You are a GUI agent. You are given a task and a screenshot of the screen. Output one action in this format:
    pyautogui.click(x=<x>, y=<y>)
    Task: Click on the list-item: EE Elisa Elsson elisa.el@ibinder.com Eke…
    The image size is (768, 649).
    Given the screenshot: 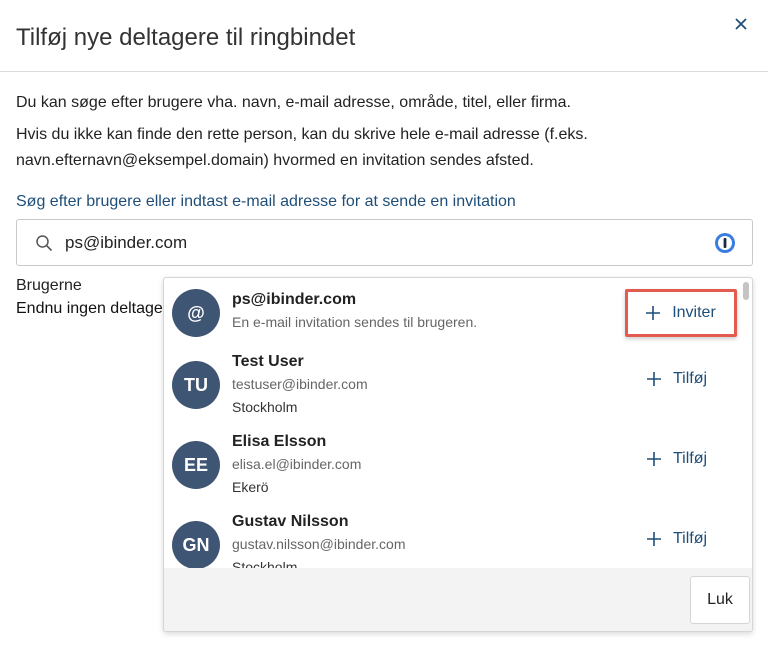 What is the action you would take?
    pyautogui.click(x=453, y=468)
    